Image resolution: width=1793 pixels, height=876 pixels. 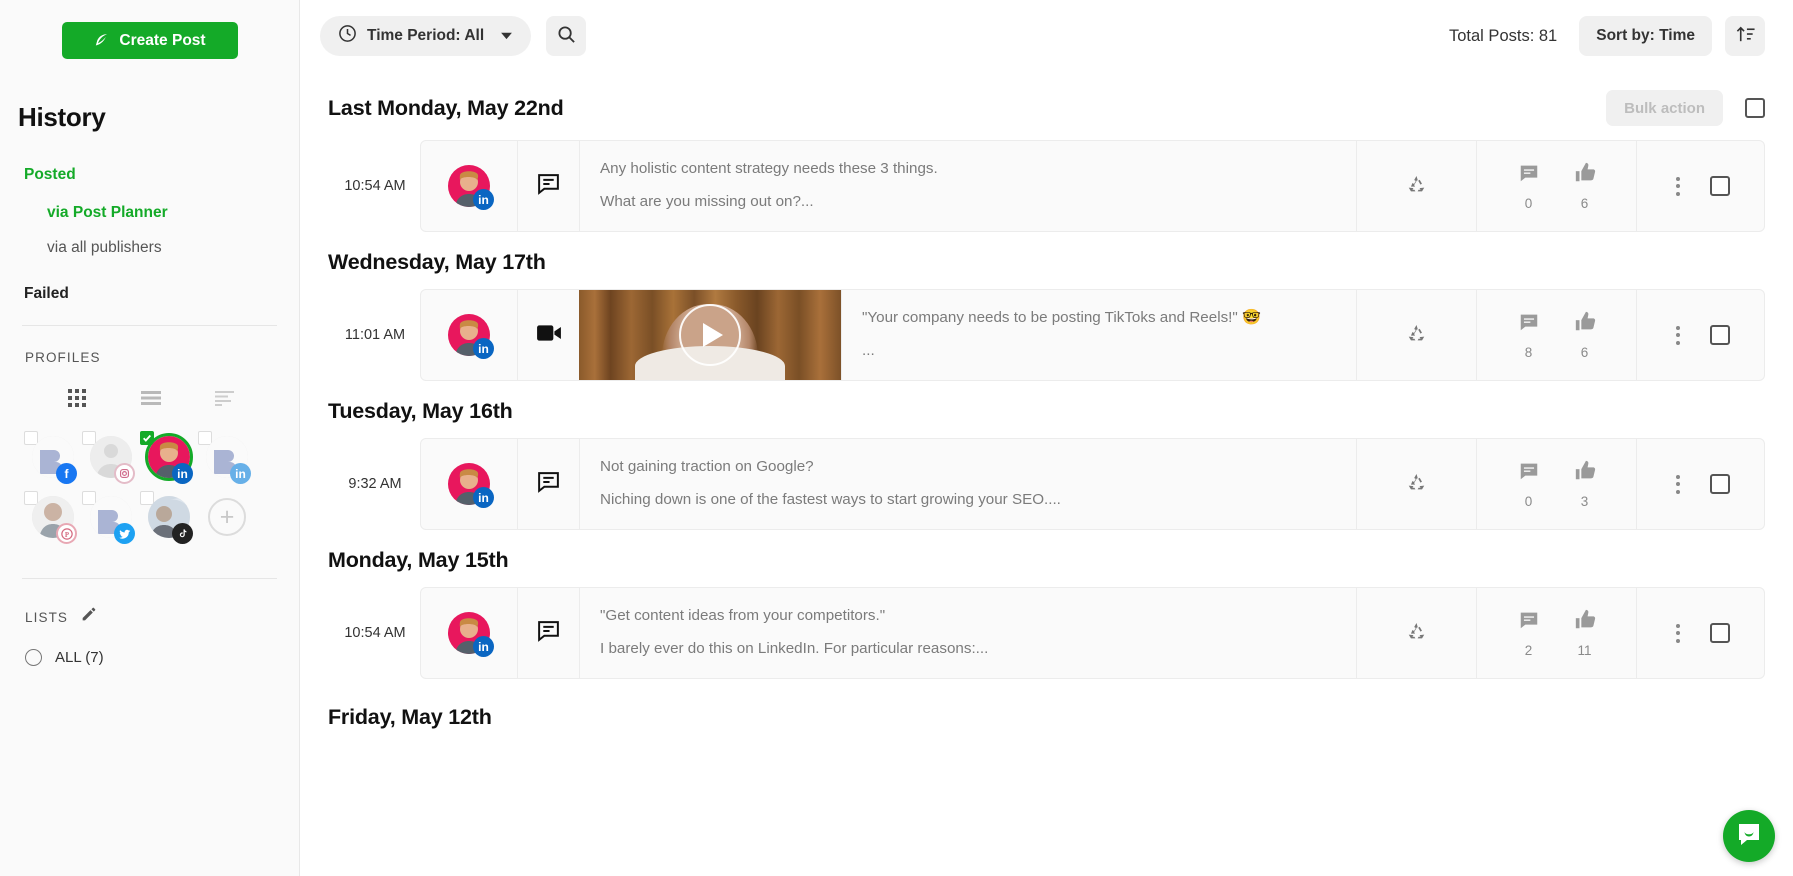 I want to click on post-actions-cell, so click(x=1700, y=633).